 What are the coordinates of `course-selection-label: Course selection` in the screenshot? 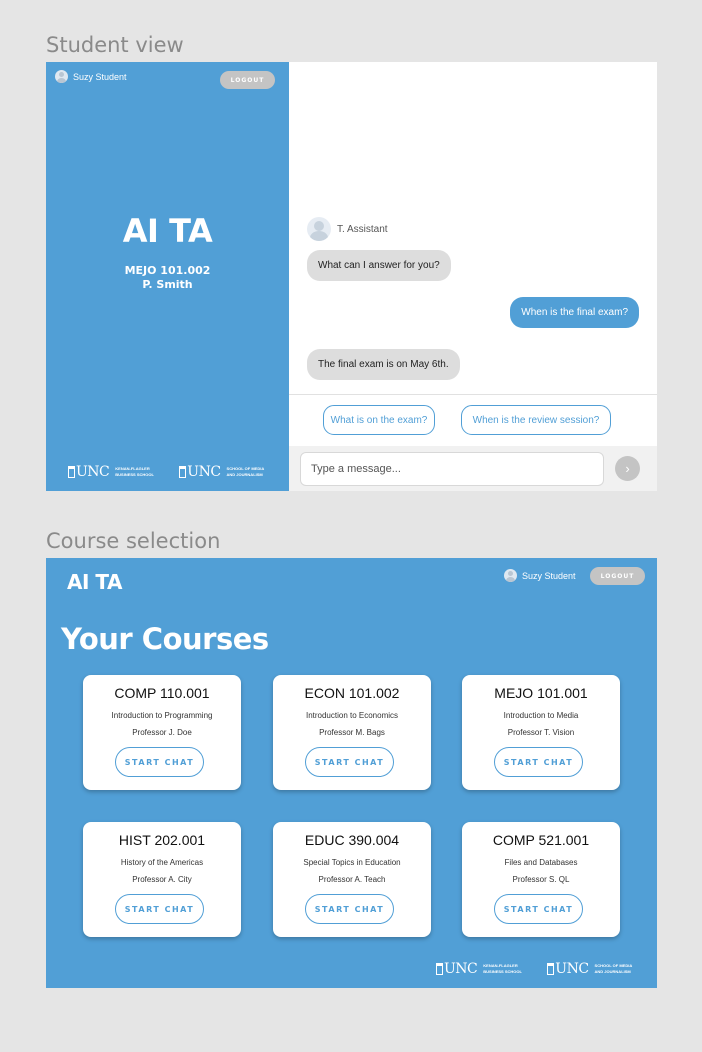 It's located at (133, 541).